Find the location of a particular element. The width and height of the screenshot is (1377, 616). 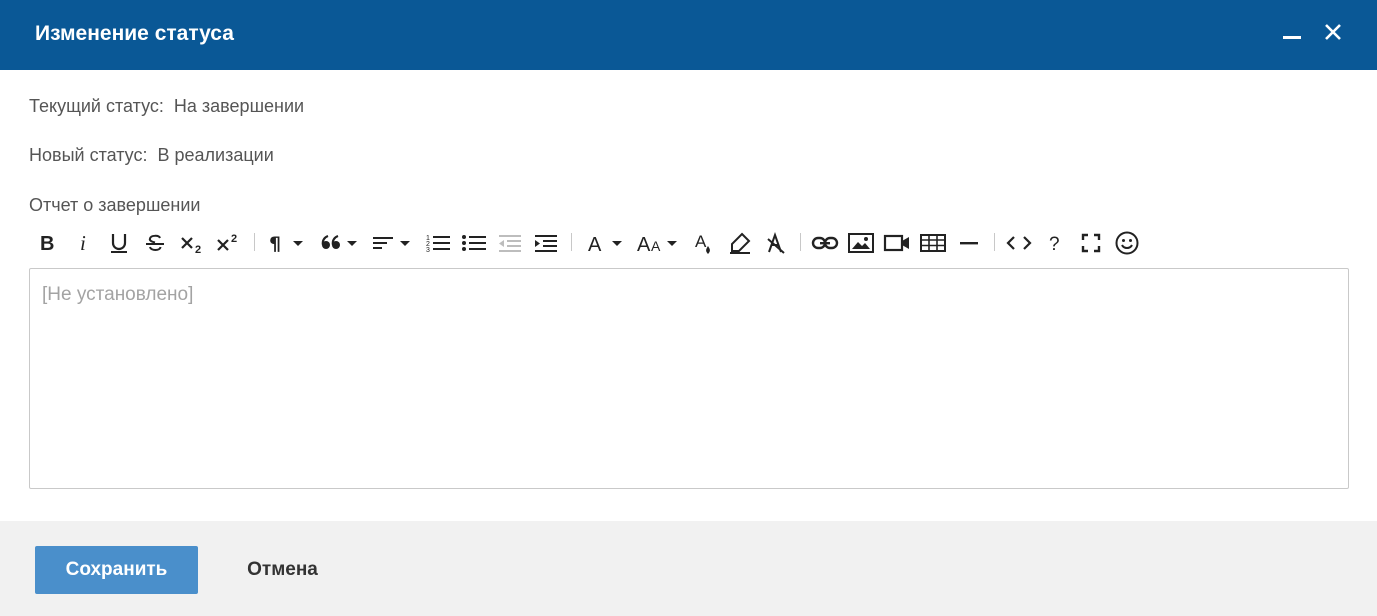

new-status-label: Новый статус: is located at coordinates (88, 155).